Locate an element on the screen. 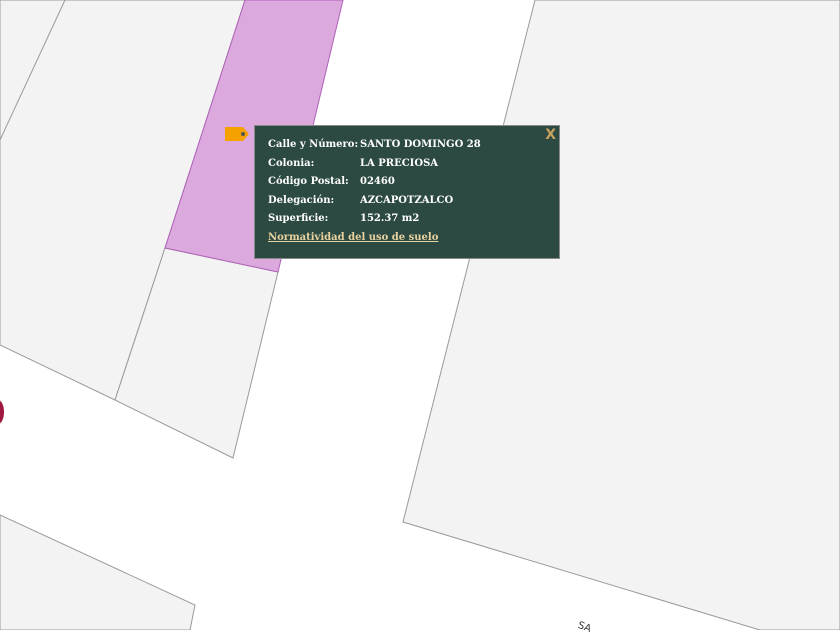 This screenshot has width=840, height=635. info-row-superficie: Superficie: 152.37 m2 is located at coordinates (374, 222).